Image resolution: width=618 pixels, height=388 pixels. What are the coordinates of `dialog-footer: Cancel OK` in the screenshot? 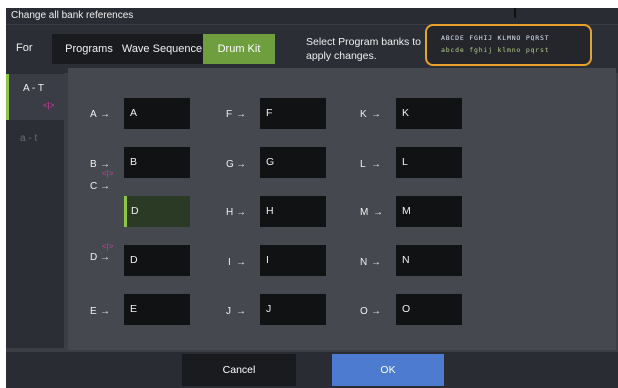 It's located at (312, 370).